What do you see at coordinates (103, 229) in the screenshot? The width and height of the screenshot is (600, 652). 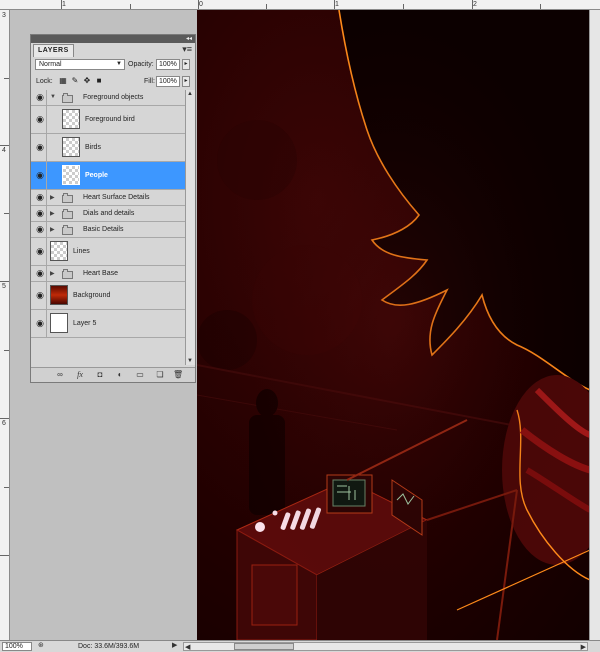 I see `layer-name: Basic Details` at bounding box center [103, 229].